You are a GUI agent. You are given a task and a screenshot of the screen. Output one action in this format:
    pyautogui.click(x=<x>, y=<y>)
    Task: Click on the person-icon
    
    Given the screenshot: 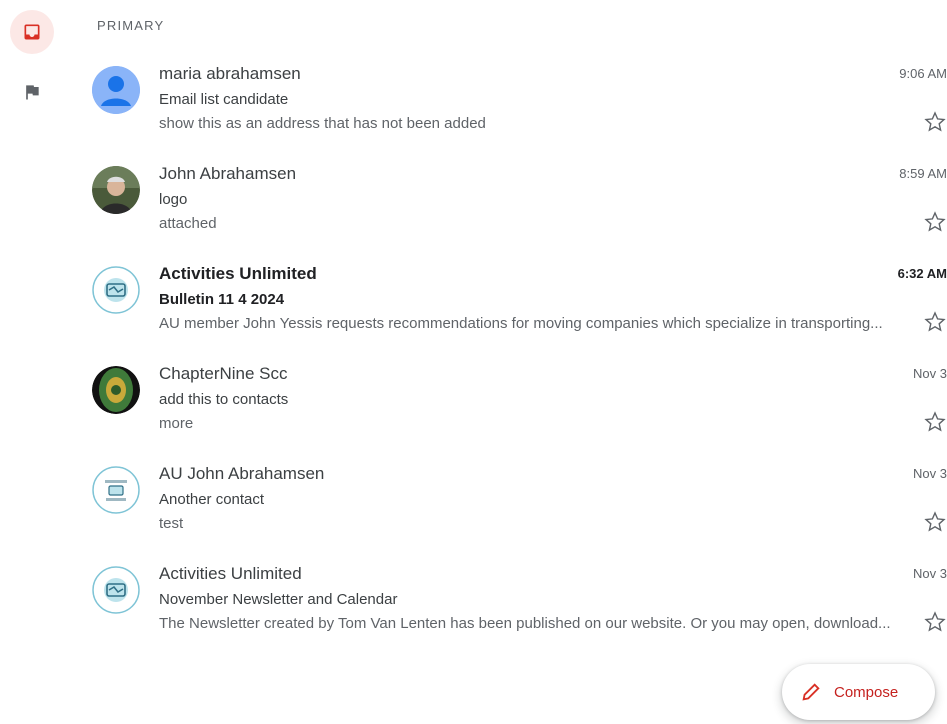 What is the action you would take?
    pyautogui.click(x=116, y=90)
    